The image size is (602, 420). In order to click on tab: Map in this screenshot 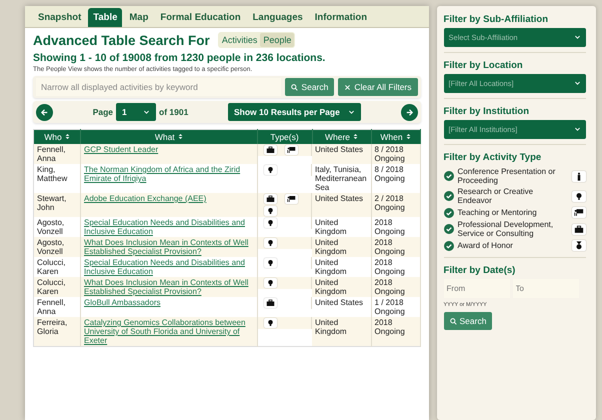, I will do `click(139, 17)`.